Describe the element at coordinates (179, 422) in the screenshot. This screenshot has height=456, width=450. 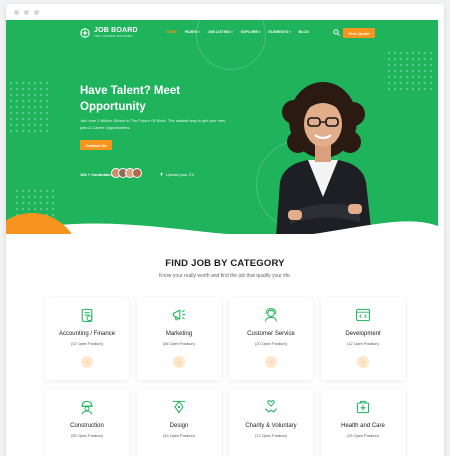
I see `category-card-design: Design (43 Open Position)` at that location.